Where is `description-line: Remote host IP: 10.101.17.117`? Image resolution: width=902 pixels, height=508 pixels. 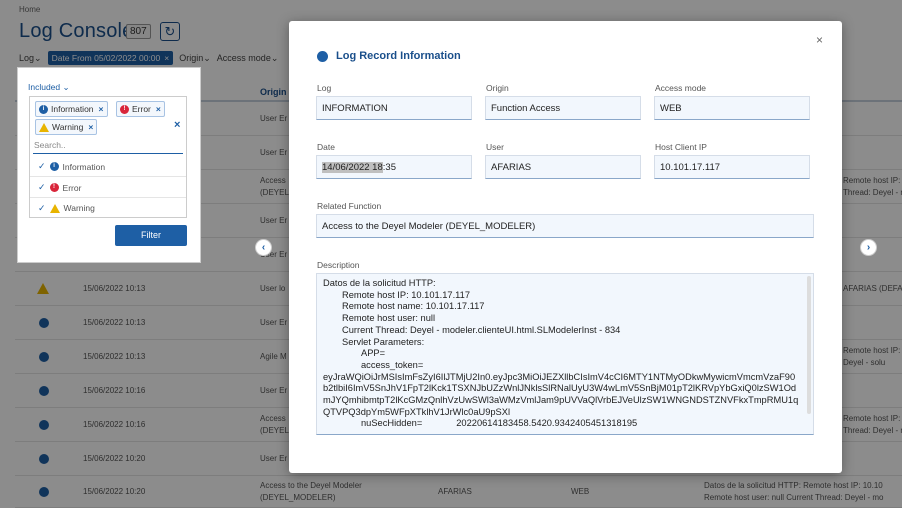 description-line: Remote host IP: 10.101.17.117 is located at coordinates (406, 294).